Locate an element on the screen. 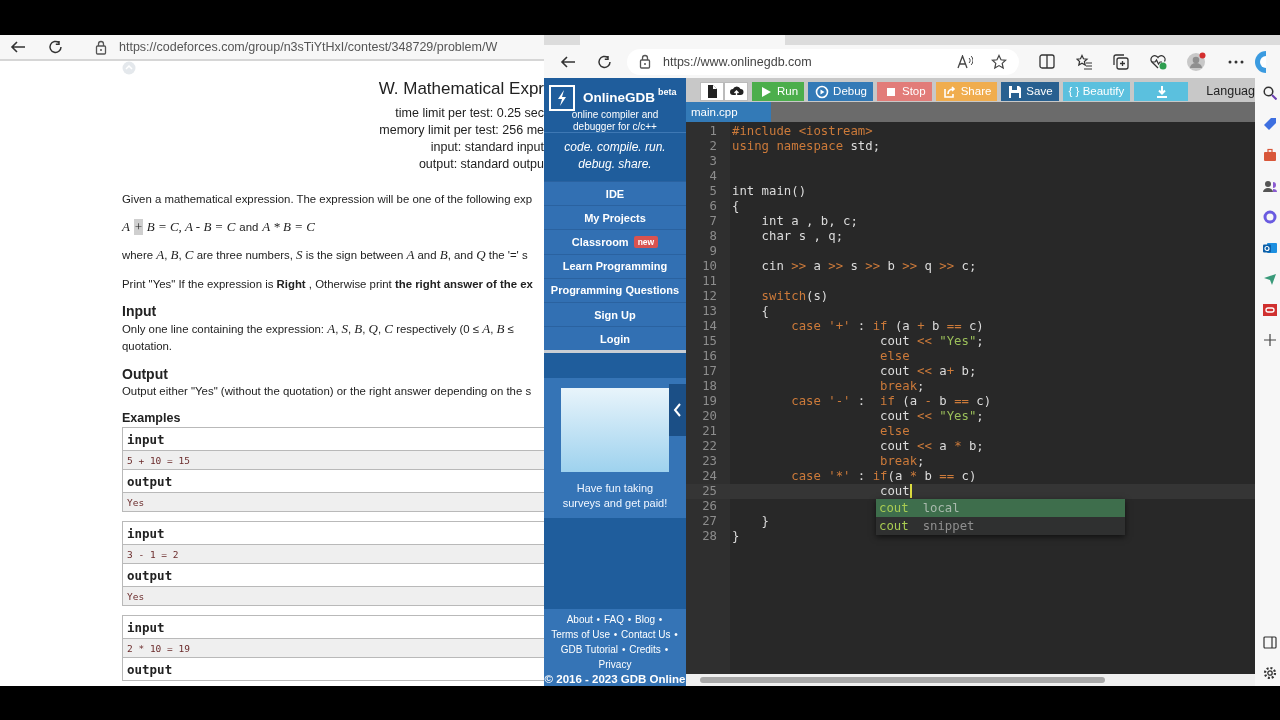 The width and height of the screenshot is (1280, 720). link-icon is located at coordinates (1269, 310).